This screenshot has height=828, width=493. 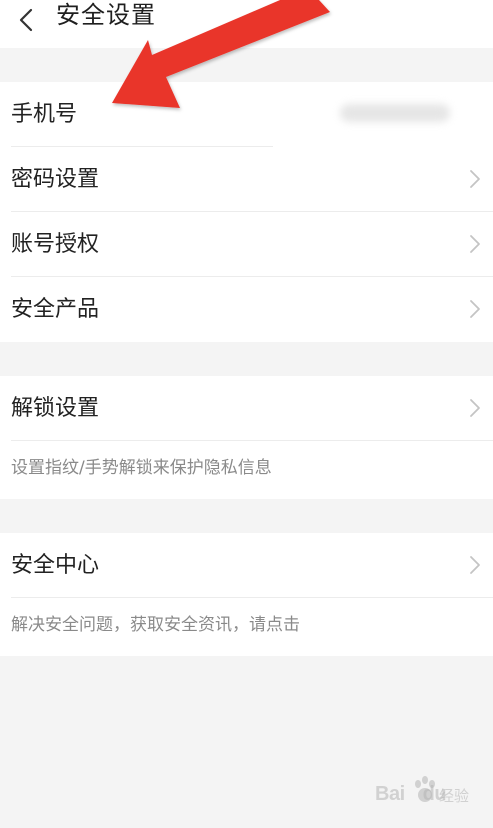 What do you see at coordinates (246, 408) in the screenshot?
I see `unlock-settings-item: 解锁设置` at bounding box center [246, 408].